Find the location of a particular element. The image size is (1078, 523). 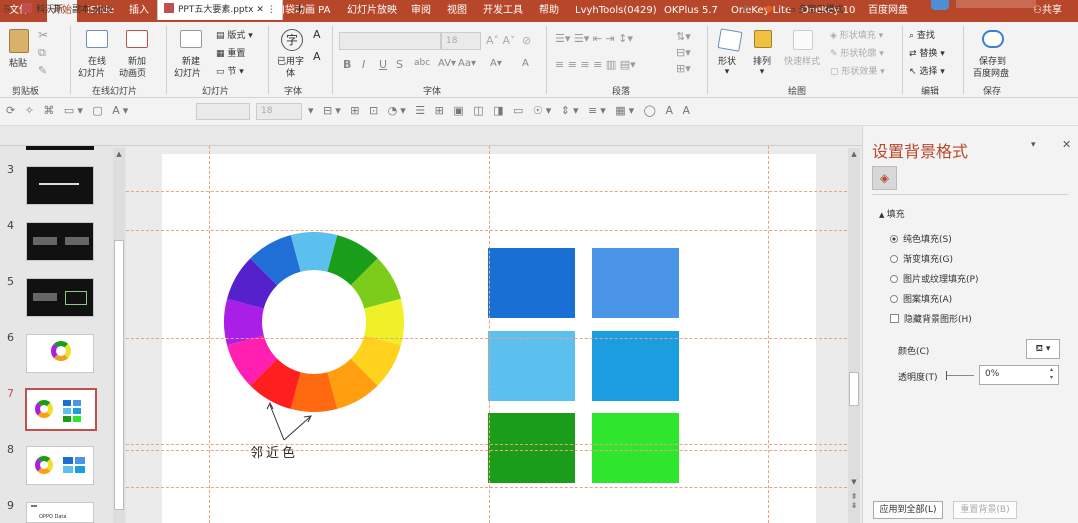

reset-button: ▦ 重置 is located at coordinates (230, 52).